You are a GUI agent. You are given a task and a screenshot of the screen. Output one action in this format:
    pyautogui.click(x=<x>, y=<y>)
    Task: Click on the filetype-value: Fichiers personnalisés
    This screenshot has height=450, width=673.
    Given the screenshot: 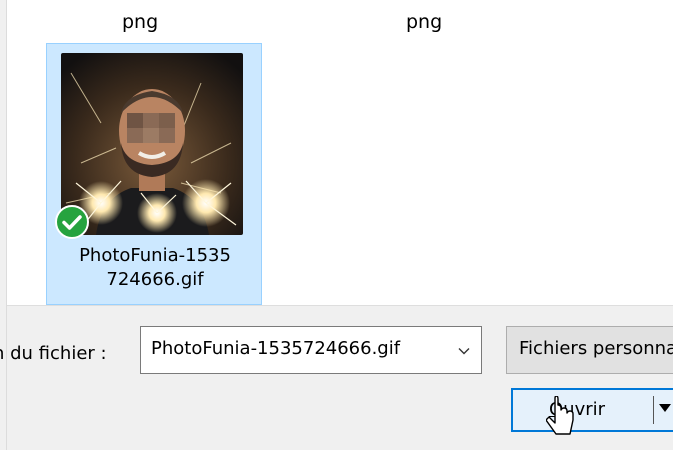 What is the action you would take?
    pyautogui.click(x=596, y=348)
    